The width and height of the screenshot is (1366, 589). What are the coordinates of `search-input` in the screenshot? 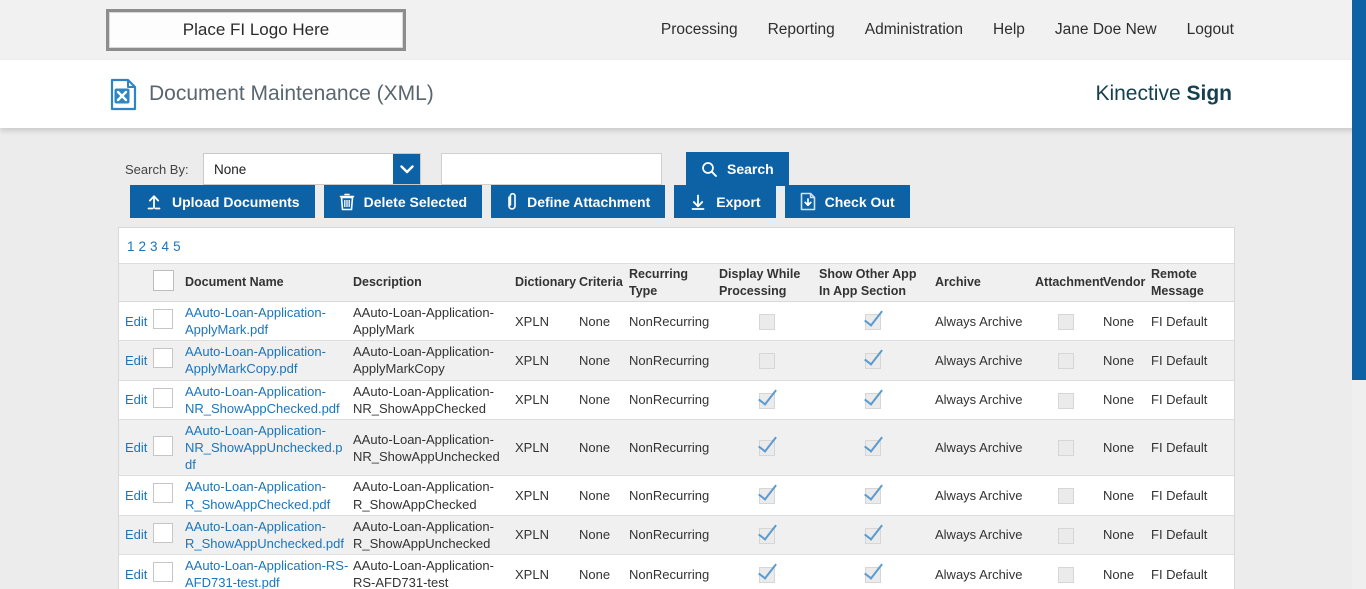 It's located at (551, 169).